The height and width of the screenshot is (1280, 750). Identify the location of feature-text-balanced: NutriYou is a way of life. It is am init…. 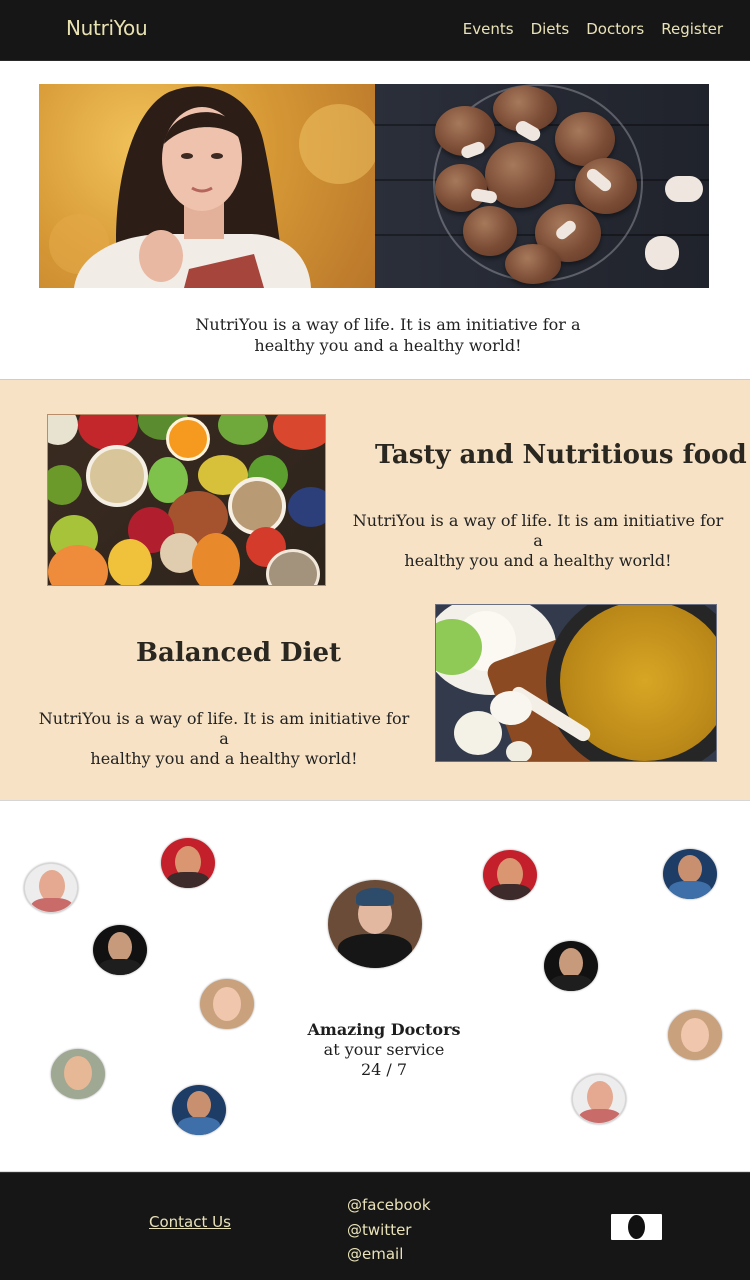
(224, 739).